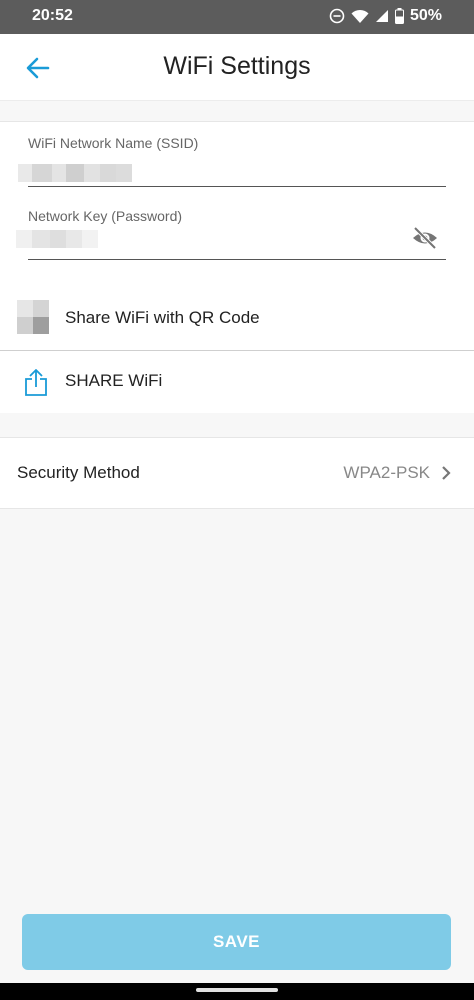  I want to click on save-button: SAVE, so click(236, 942).